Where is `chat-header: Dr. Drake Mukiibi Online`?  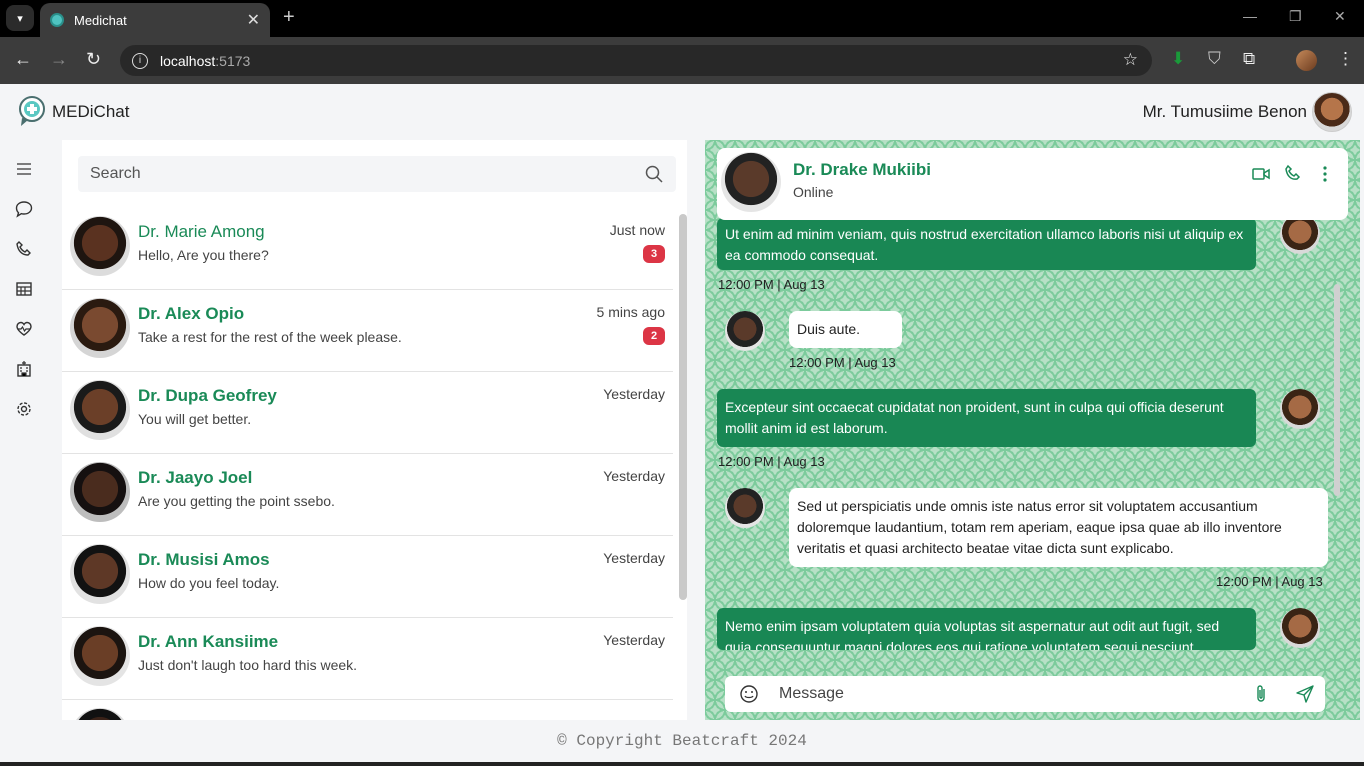
chat-header: Dr. Drake Mukiibi Online is located at coordinates (1032, 184).